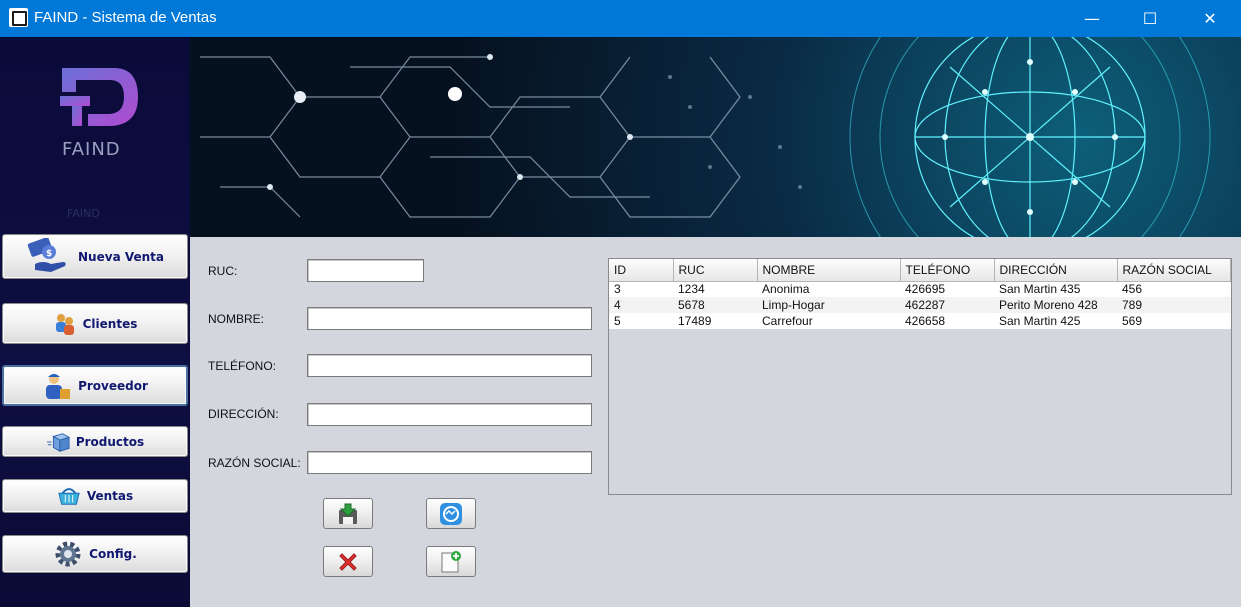 The width and height of the screenshot is (1241, 607). Describe the element at coordinates (947, 305) in the screenshot. I see `table-cell: 462287` at that location.